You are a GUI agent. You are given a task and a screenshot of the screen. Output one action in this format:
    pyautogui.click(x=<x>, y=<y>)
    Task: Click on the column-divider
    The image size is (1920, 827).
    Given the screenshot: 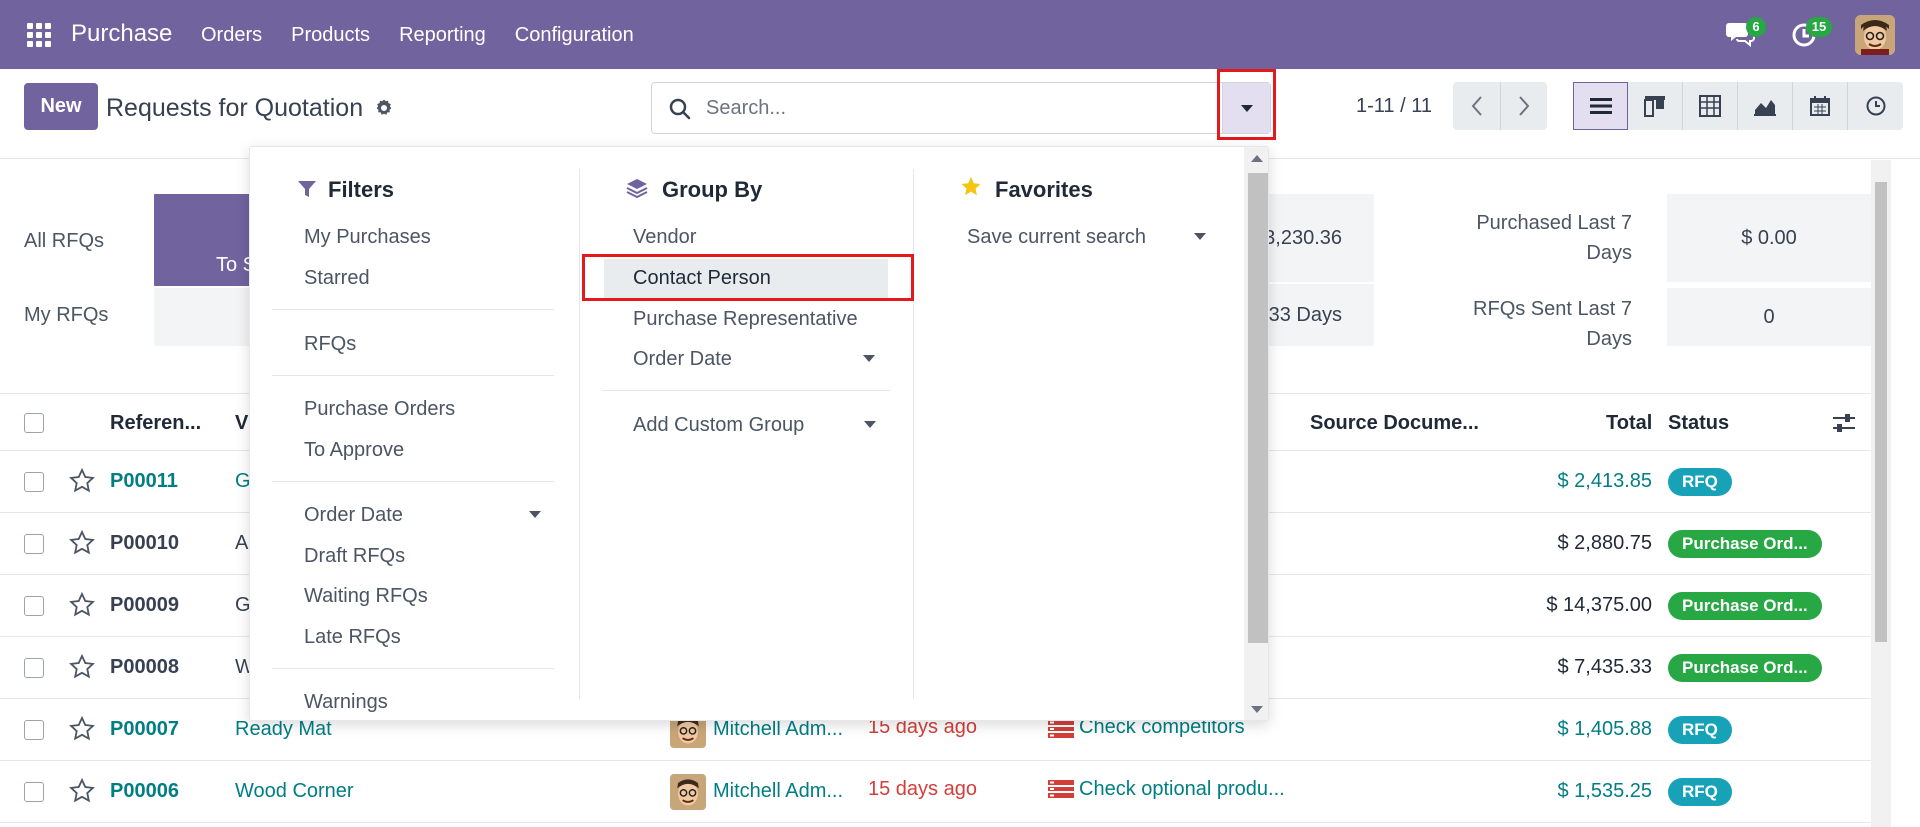 What is the action you would take?
    pyautogui.click(x=579, y=434)
    